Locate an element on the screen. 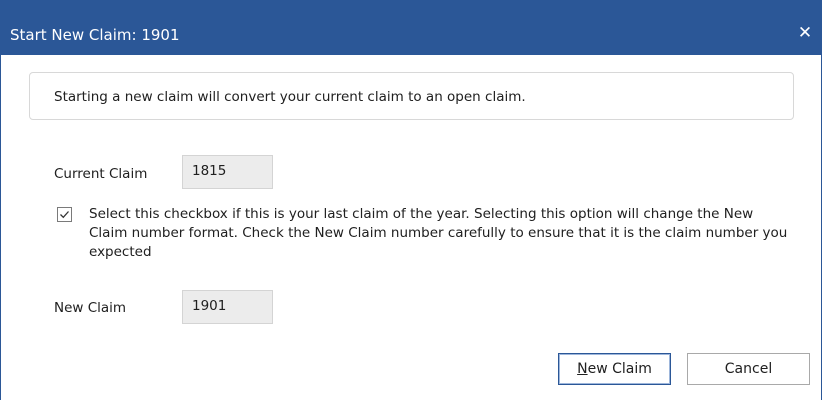  new-claim-value: 1901 is located at coordinates (209, 306).